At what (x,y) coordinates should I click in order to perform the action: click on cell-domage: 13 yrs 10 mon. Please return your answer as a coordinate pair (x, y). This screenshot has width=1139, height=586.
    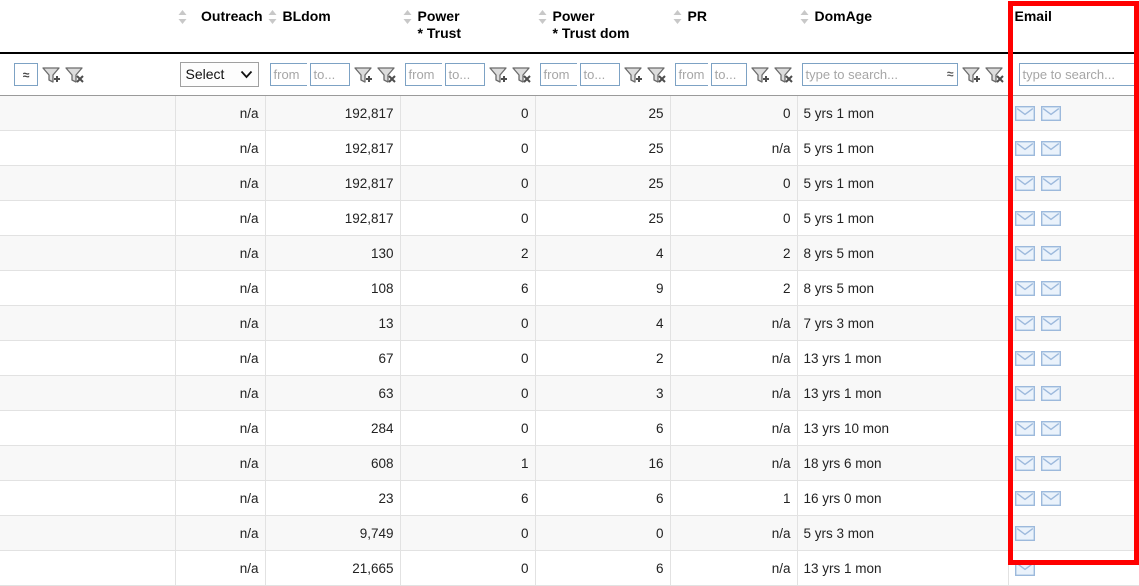
    Looking at the image, I should click on (903, 428).